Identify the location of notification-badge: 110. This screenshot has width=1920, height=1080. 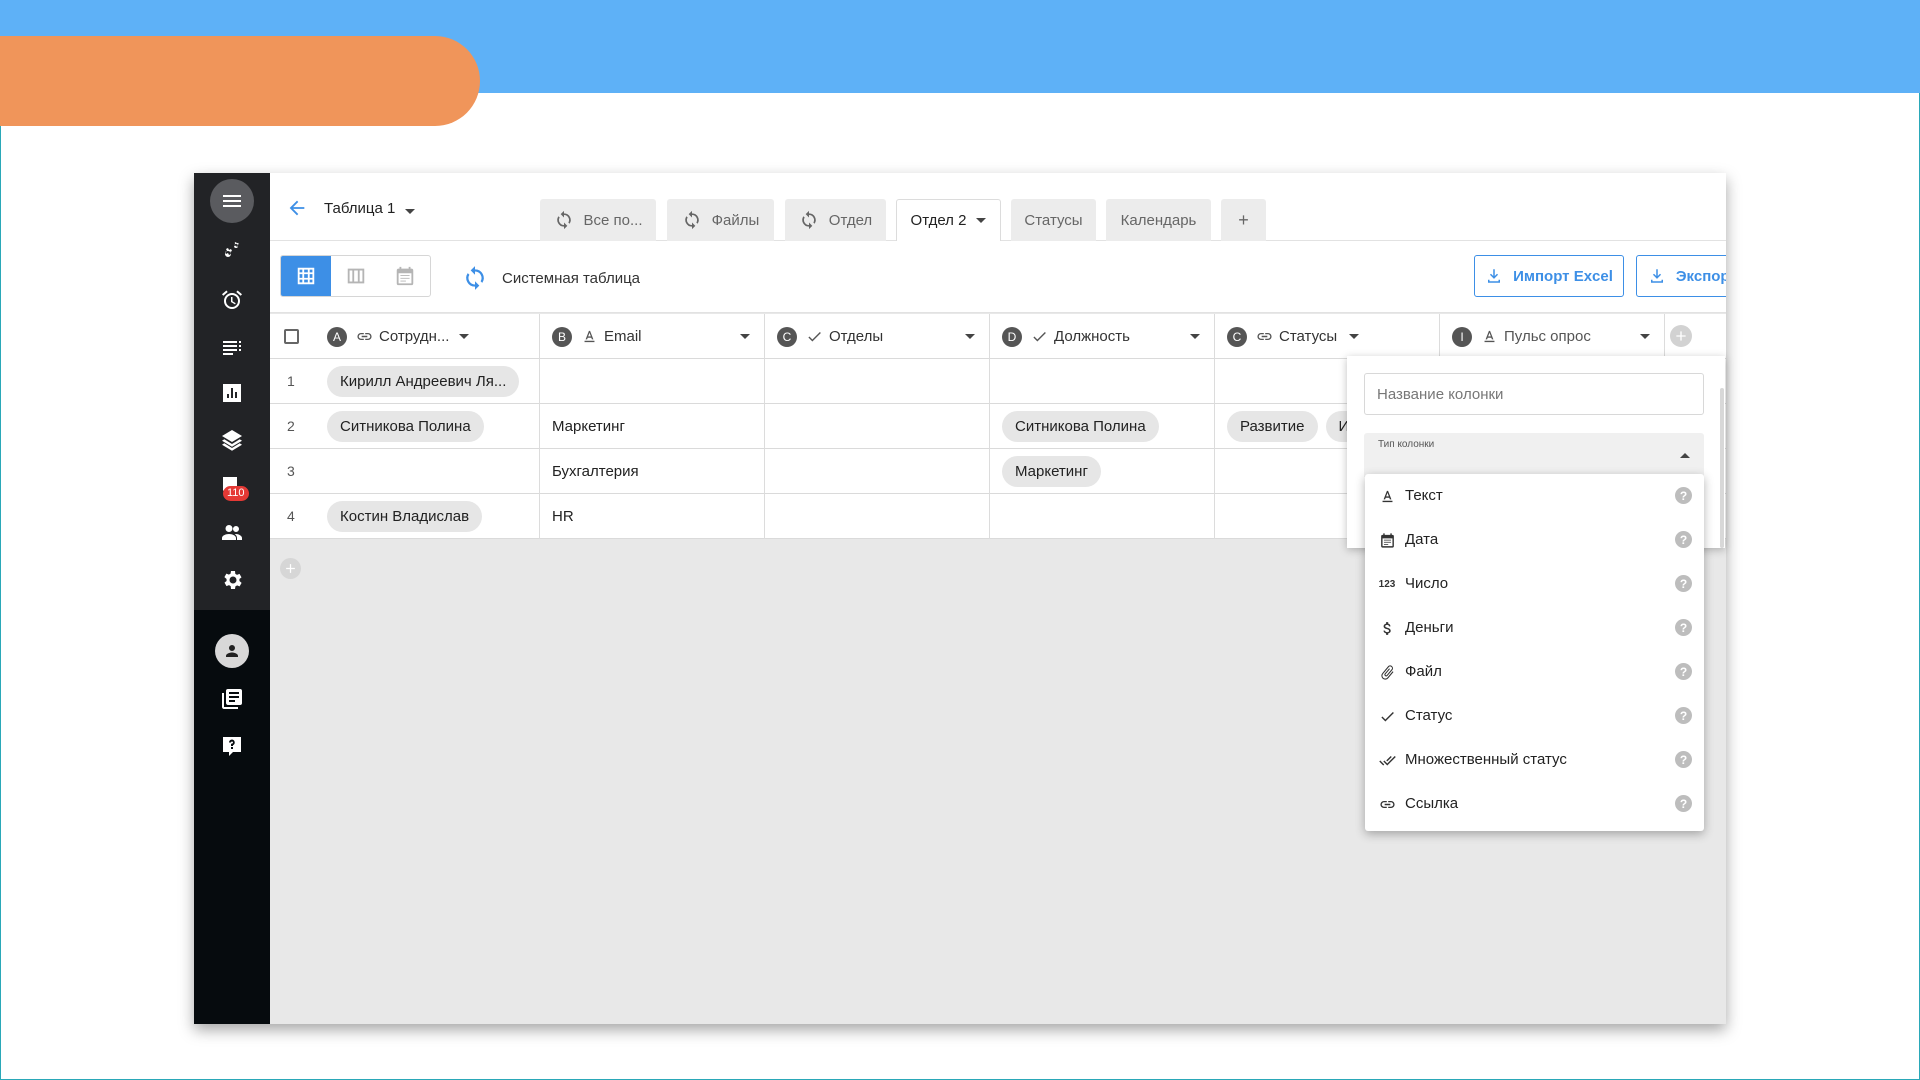
(236, 493).